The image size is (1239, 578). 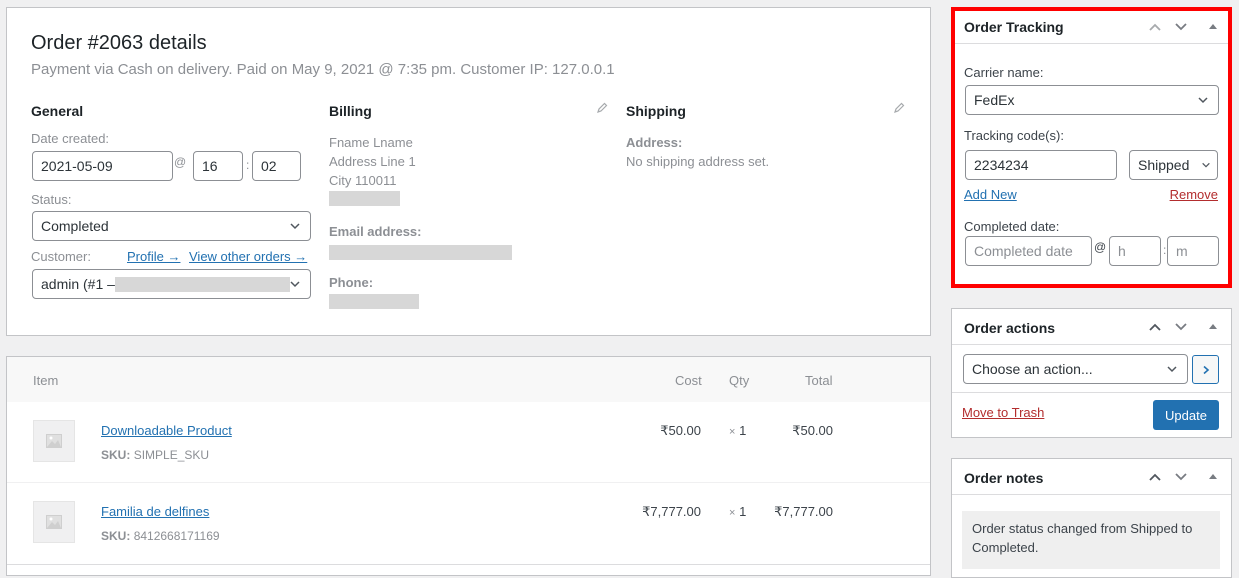 I want to click on completed-date-input: Completed date, so click(x=1028, y=251).